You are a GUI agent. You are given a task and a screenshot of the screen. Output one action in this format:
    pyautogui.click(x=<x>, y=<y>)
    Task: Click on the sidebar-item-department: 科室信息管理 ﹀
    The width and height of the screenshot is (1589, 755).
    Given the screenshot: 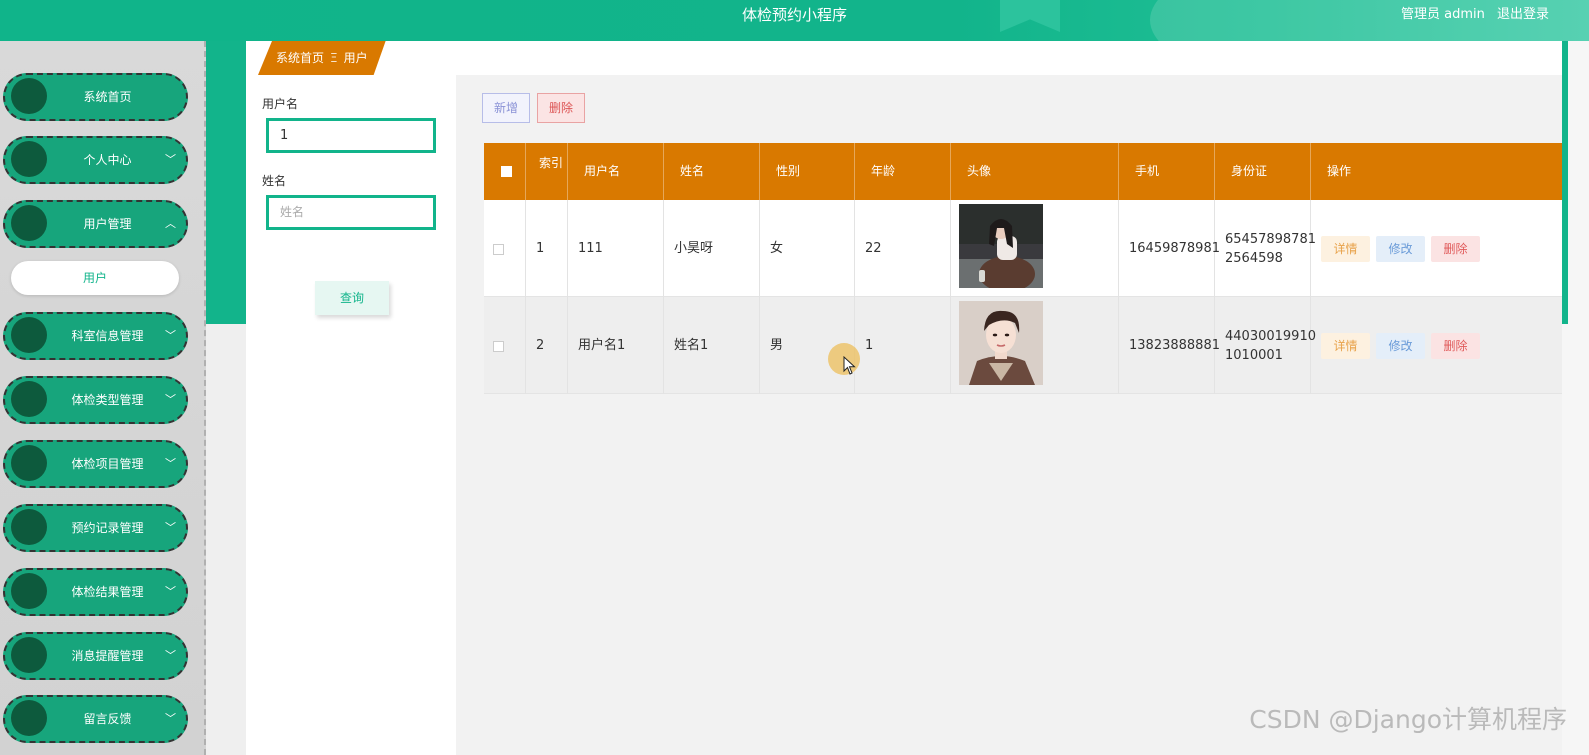 What is the action you would take?
    pyautogui.click(x=95, y=336)
    